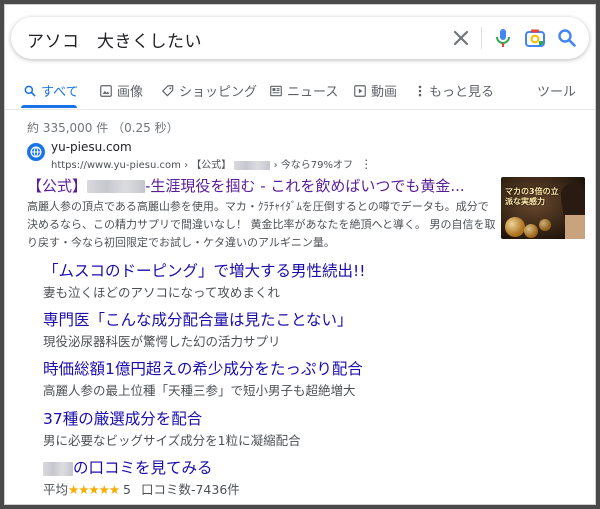 This screenshot has height=509, width=600. Describe the element at coordinates (366, 164) in the screenshot. I see `more-options-icon: ⋮` at that location.